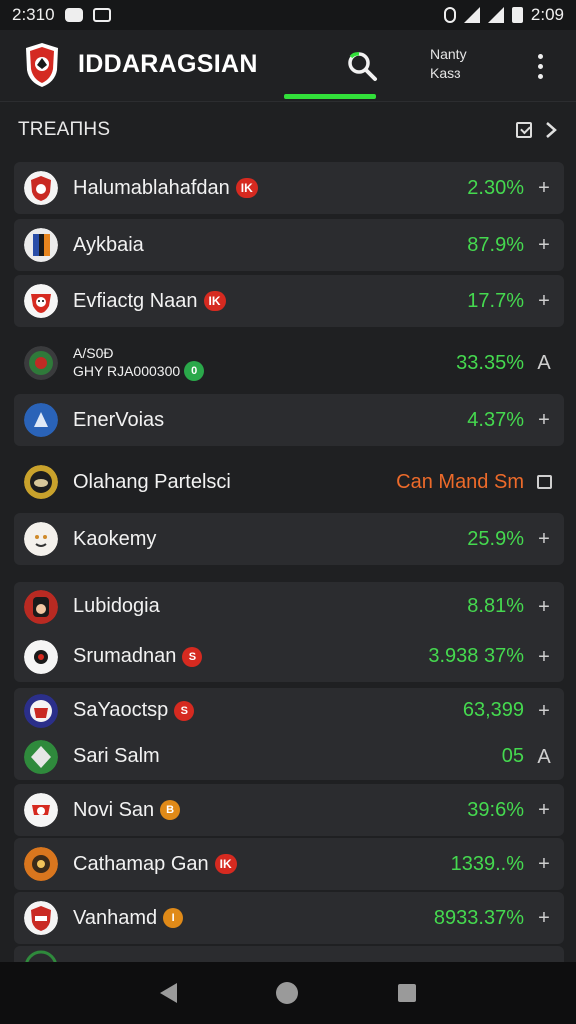  What do you see at coordinates (289, 607) in the screenshot?
I see `list-item: Lubidogia 8.81% +` at bounding box center [289, 607].